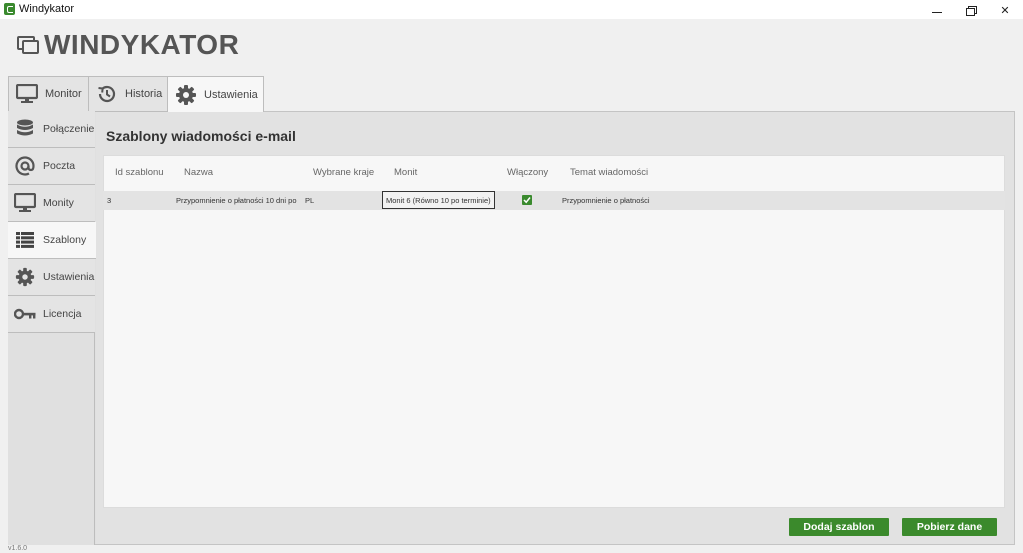  Describe the element at coordinates (139, 172) in the screenshot. I see `column-header-id: Id szablonu` at that location.